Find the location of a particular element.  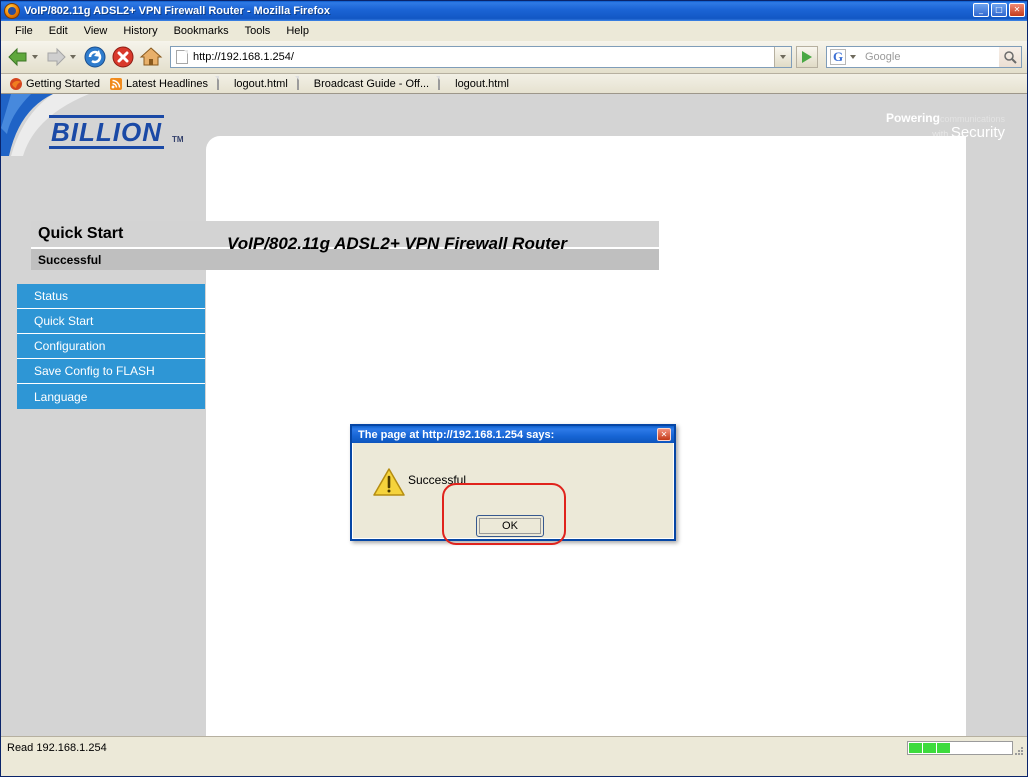

forward-dropdown-icon is located at coordinates (73, 57).